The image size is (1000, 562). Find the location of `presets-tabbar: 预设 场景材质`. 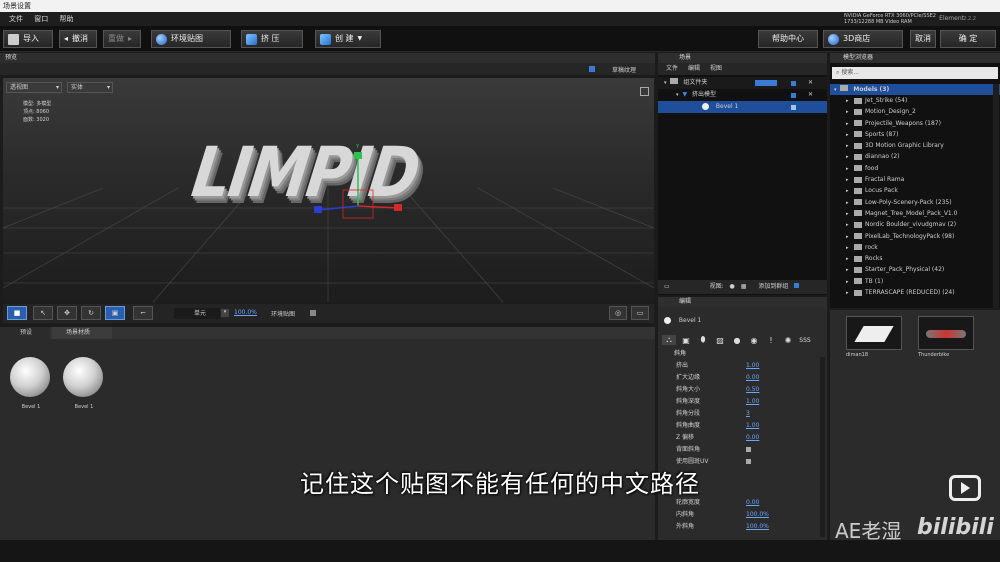

presets-tabbar: 预设 场景材质 is located at coordinates (327, 333).